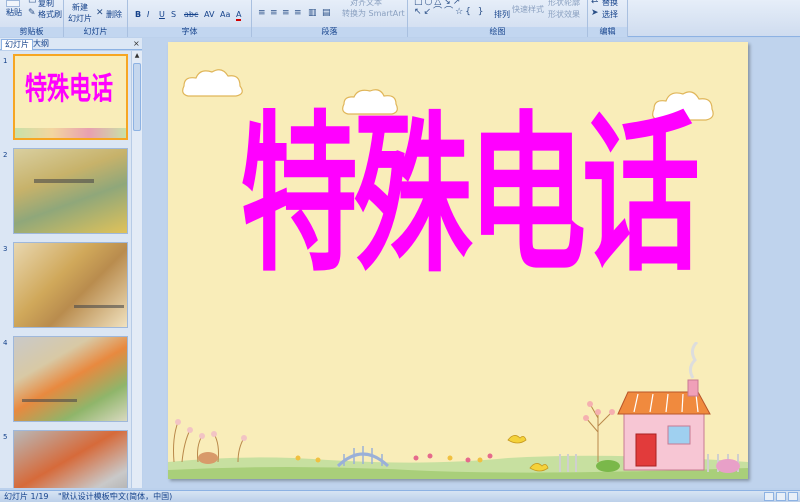  What do you see at coordinates (5, 155) in the screenshot?
I see `slide-number: 2` at bounding box center [5, 155].